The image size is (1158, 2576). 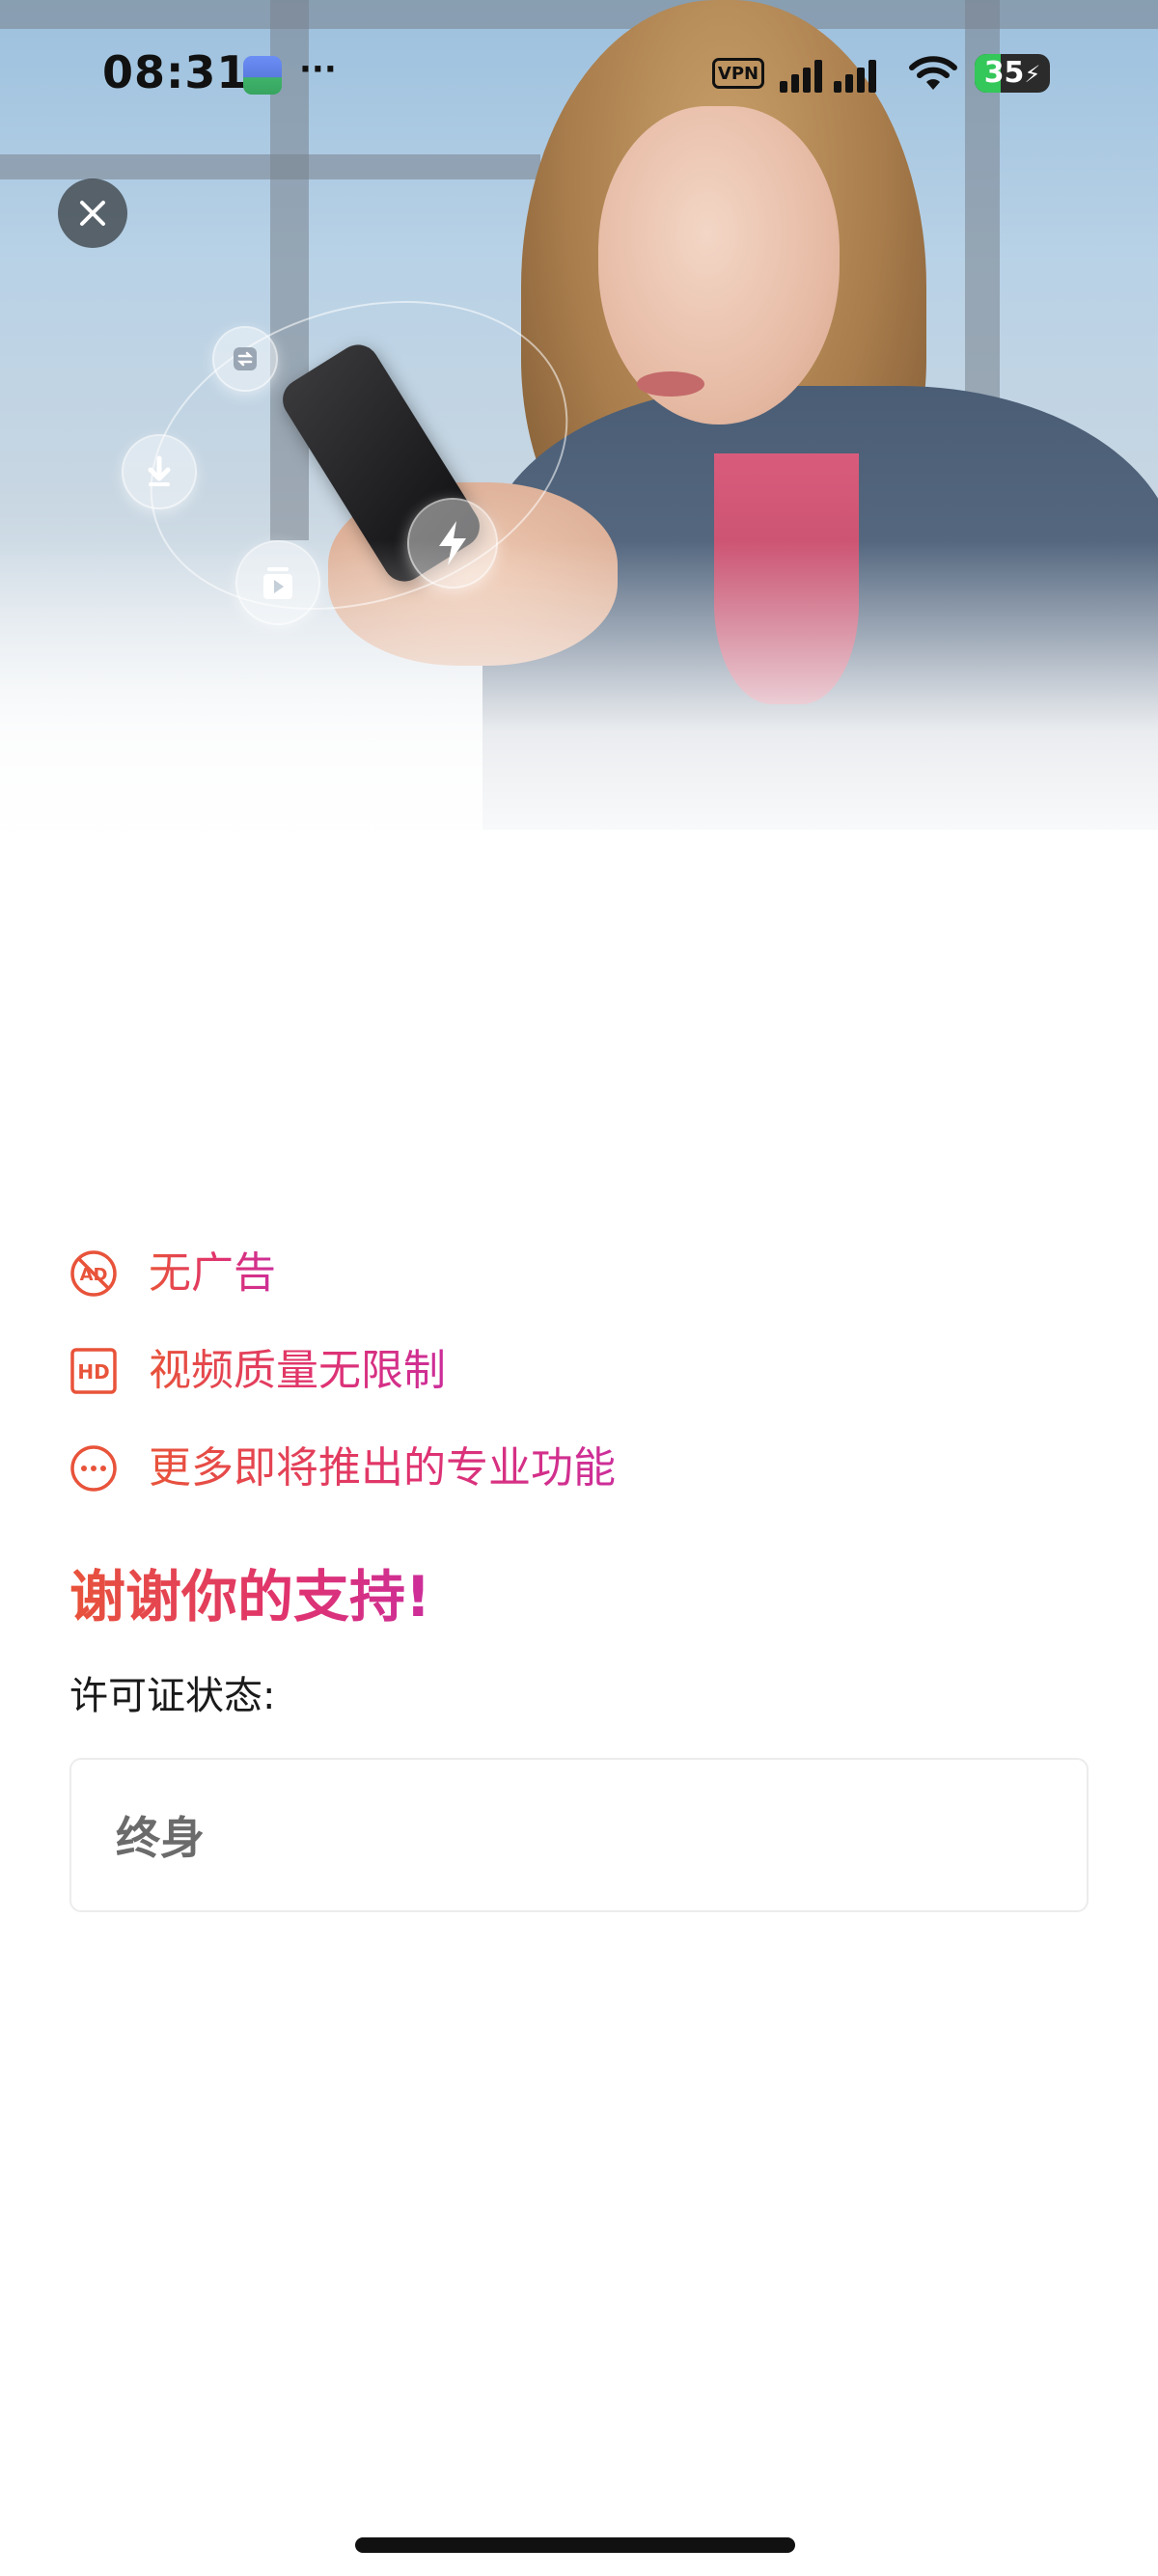 I want to click on cellular-signal-icon, so click(x=837, y=77).